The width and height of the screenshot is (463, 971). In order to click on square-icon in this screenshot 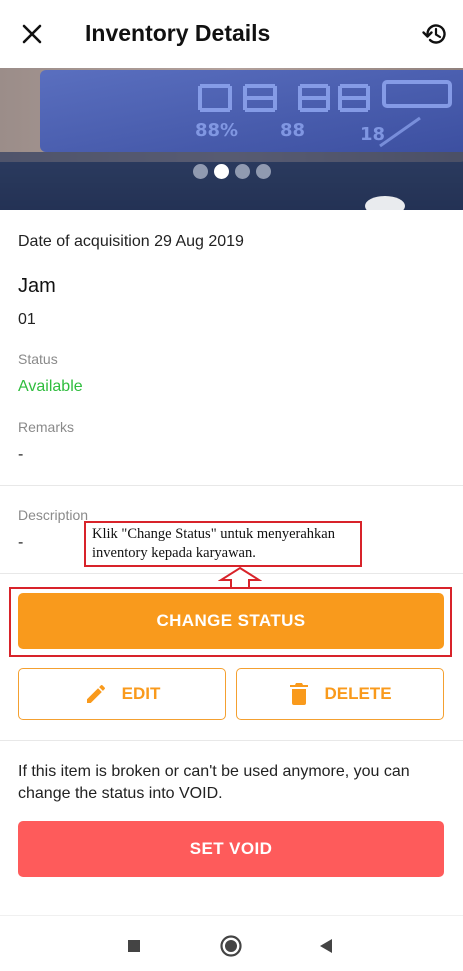, I will do `click(134, 946)`.